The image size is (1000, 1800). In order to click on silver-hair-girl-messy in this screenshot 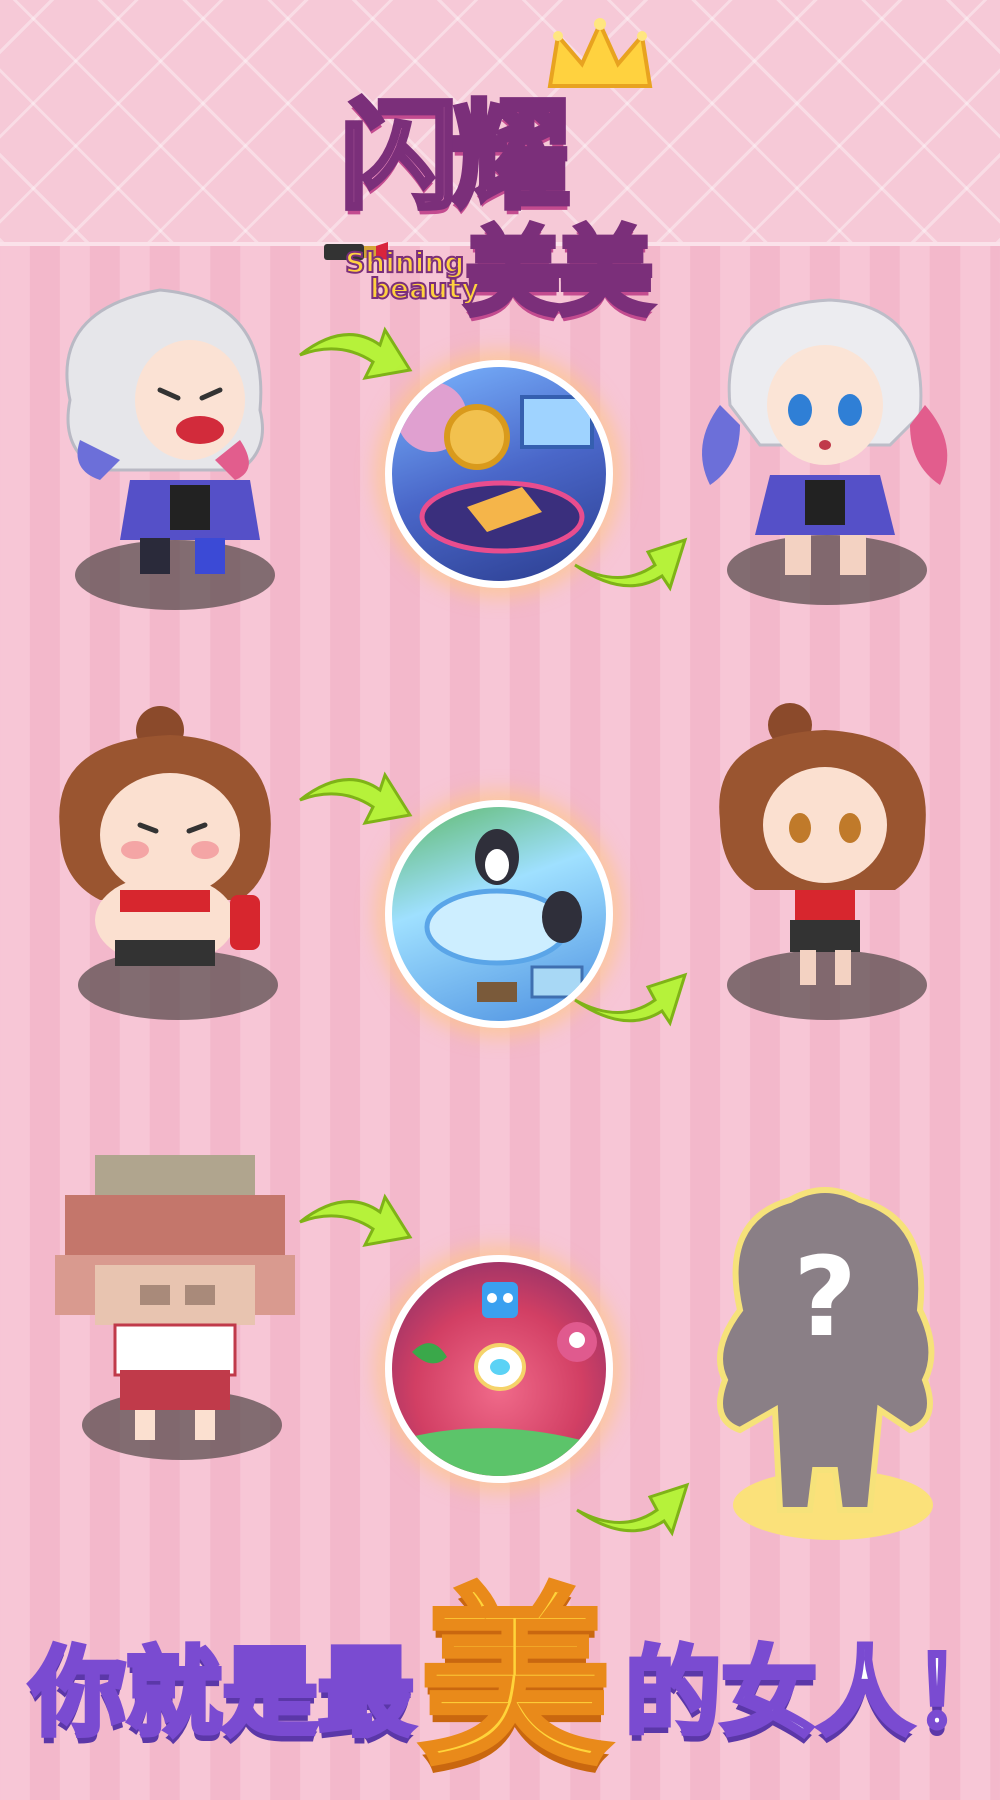, I will do `click(164, 431)`.